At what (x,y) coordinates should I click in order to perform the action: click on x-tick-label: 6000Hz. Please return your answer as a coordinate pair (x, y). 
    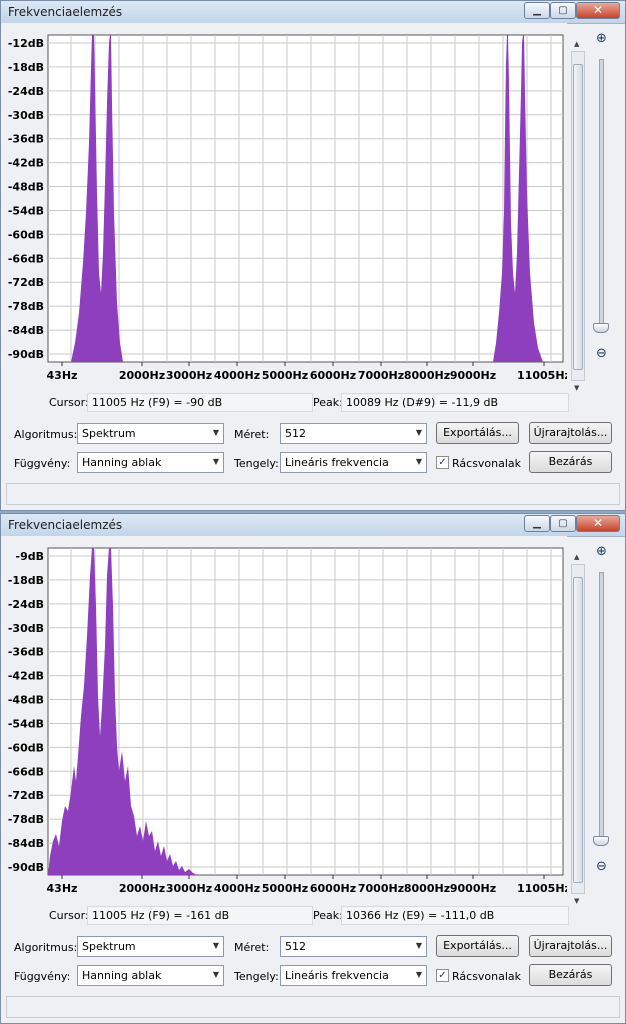
    Looking at the image, I should click on (333, 375).